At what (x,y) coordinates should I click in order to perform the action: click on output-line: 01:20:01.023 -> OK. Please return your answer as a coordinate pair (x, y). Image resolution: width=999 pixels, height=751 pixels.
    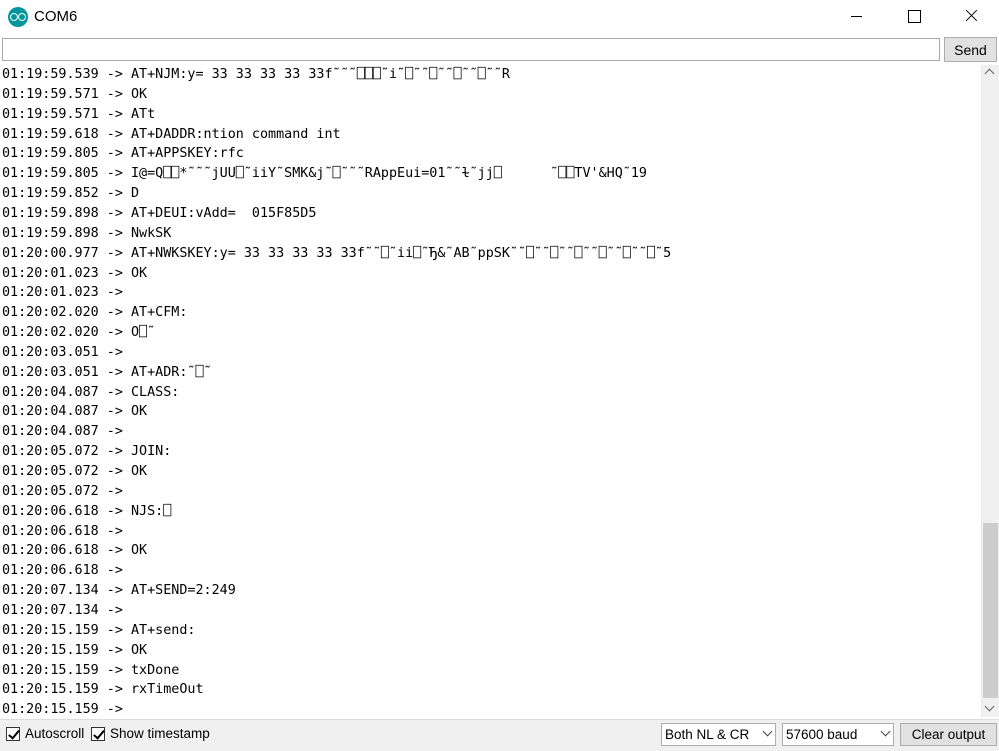
    Looking at the image, I should click on (75, 273).